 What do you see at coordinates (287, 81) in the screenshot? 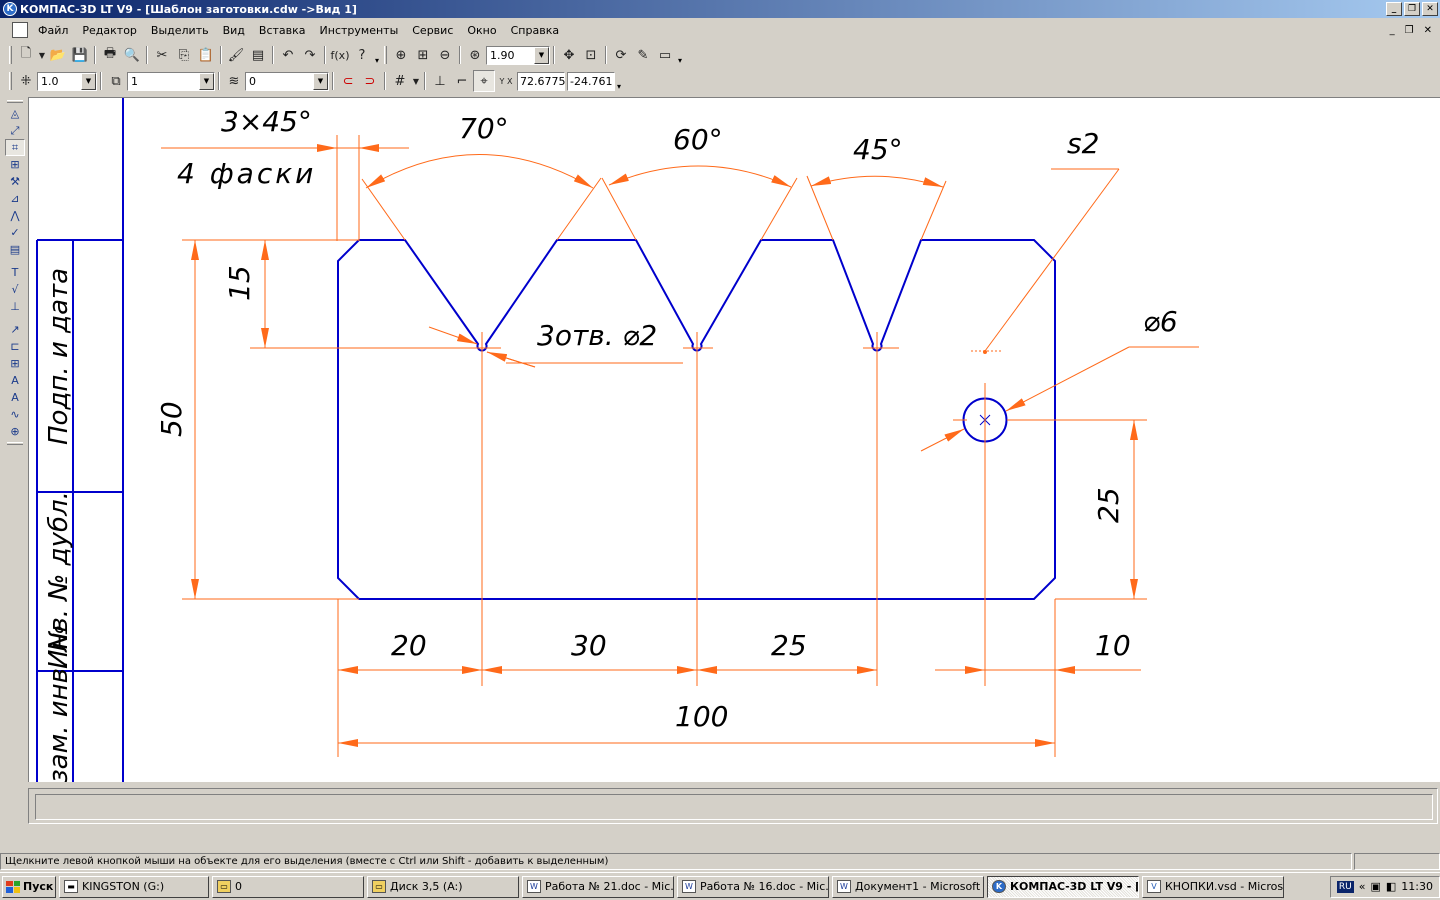
I see `style-combo: 0 ▼` at bounding box center [287, 81].